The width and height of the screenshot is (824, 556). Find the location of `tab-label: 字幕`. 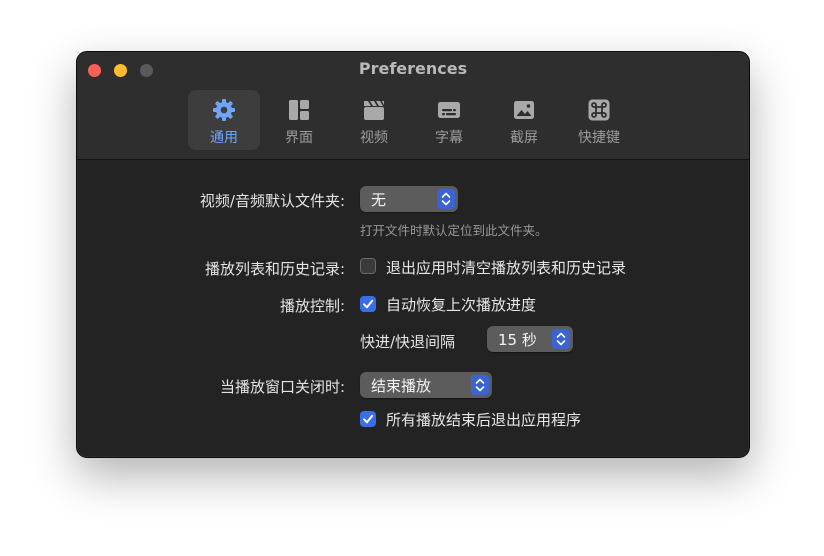

tab-label: 字幕 is located at coordinates (449, 138).